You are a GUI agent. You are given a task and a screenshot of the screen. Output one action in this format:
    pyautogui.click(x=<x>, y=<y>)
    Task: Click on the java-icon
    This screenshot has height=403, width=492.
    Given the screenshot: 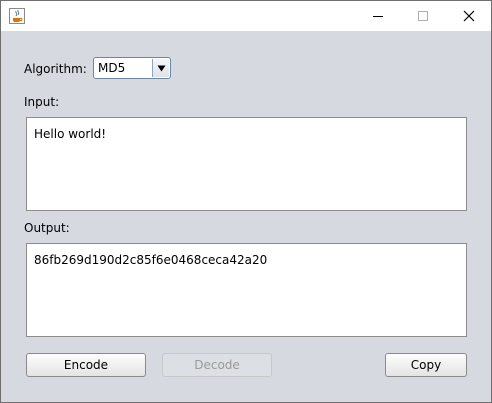 What is the action you would take?
    pyautogui.click(x=17, y=16)
    